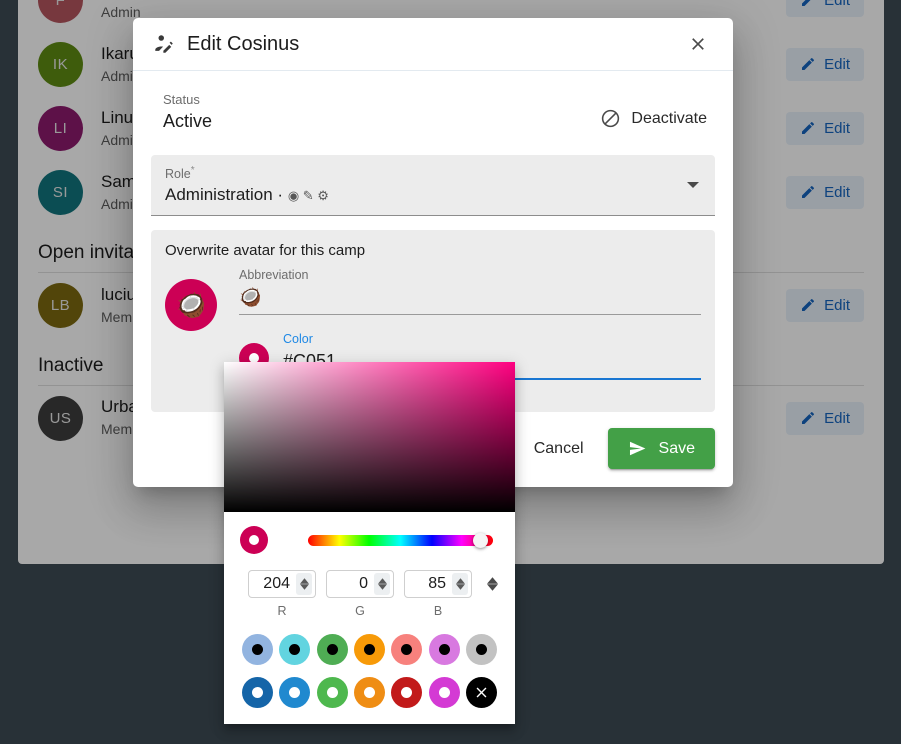  I want to click on swatch-magenta, so click(444, 692).